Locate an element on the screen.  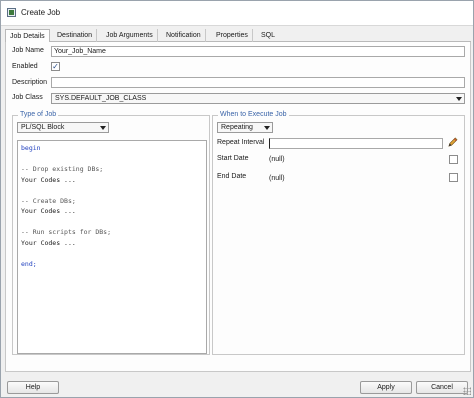
job-type-select: PL/SQL Block is located at coordinates (63, 127).